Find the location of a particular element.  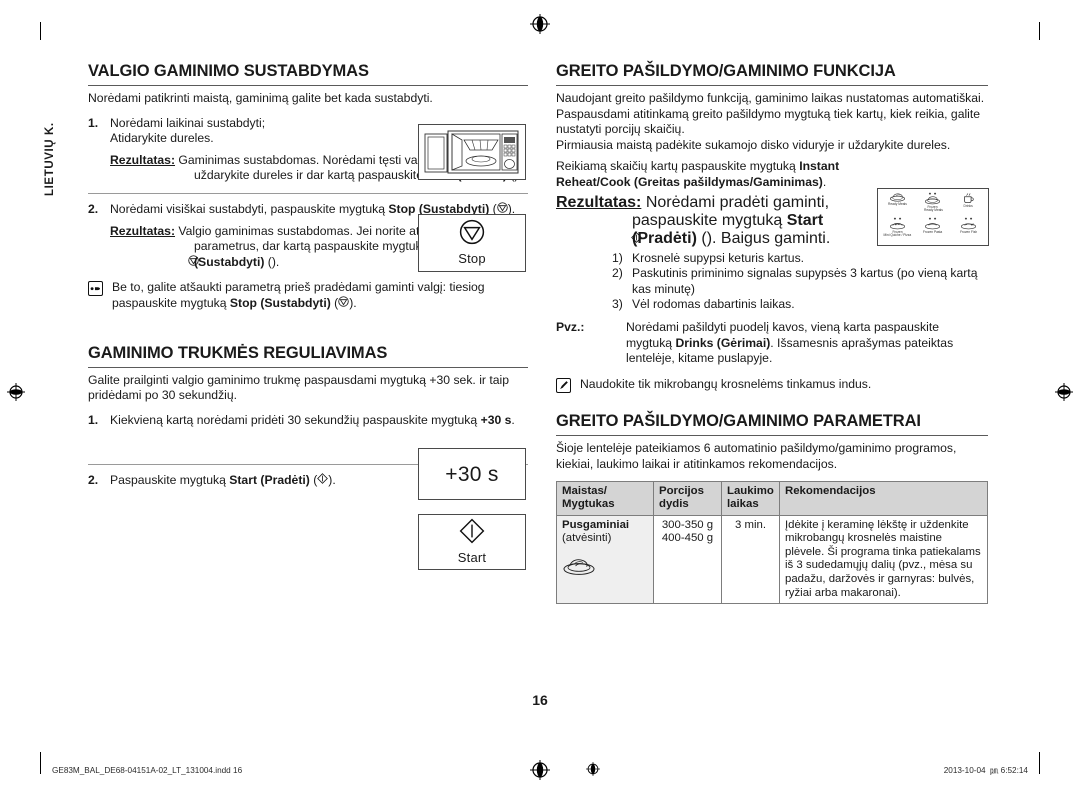

preset-label: Mini Quiche / Pizza is located at coordinates (897, 235).